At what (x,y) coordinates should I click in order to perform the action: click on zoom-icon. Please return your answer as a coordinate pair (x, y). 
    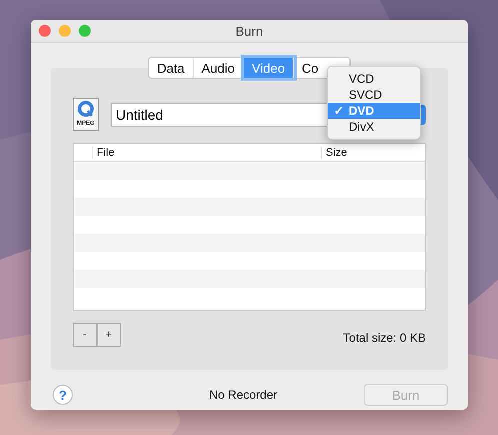
    Looking at the image, I should click on (85, 31).